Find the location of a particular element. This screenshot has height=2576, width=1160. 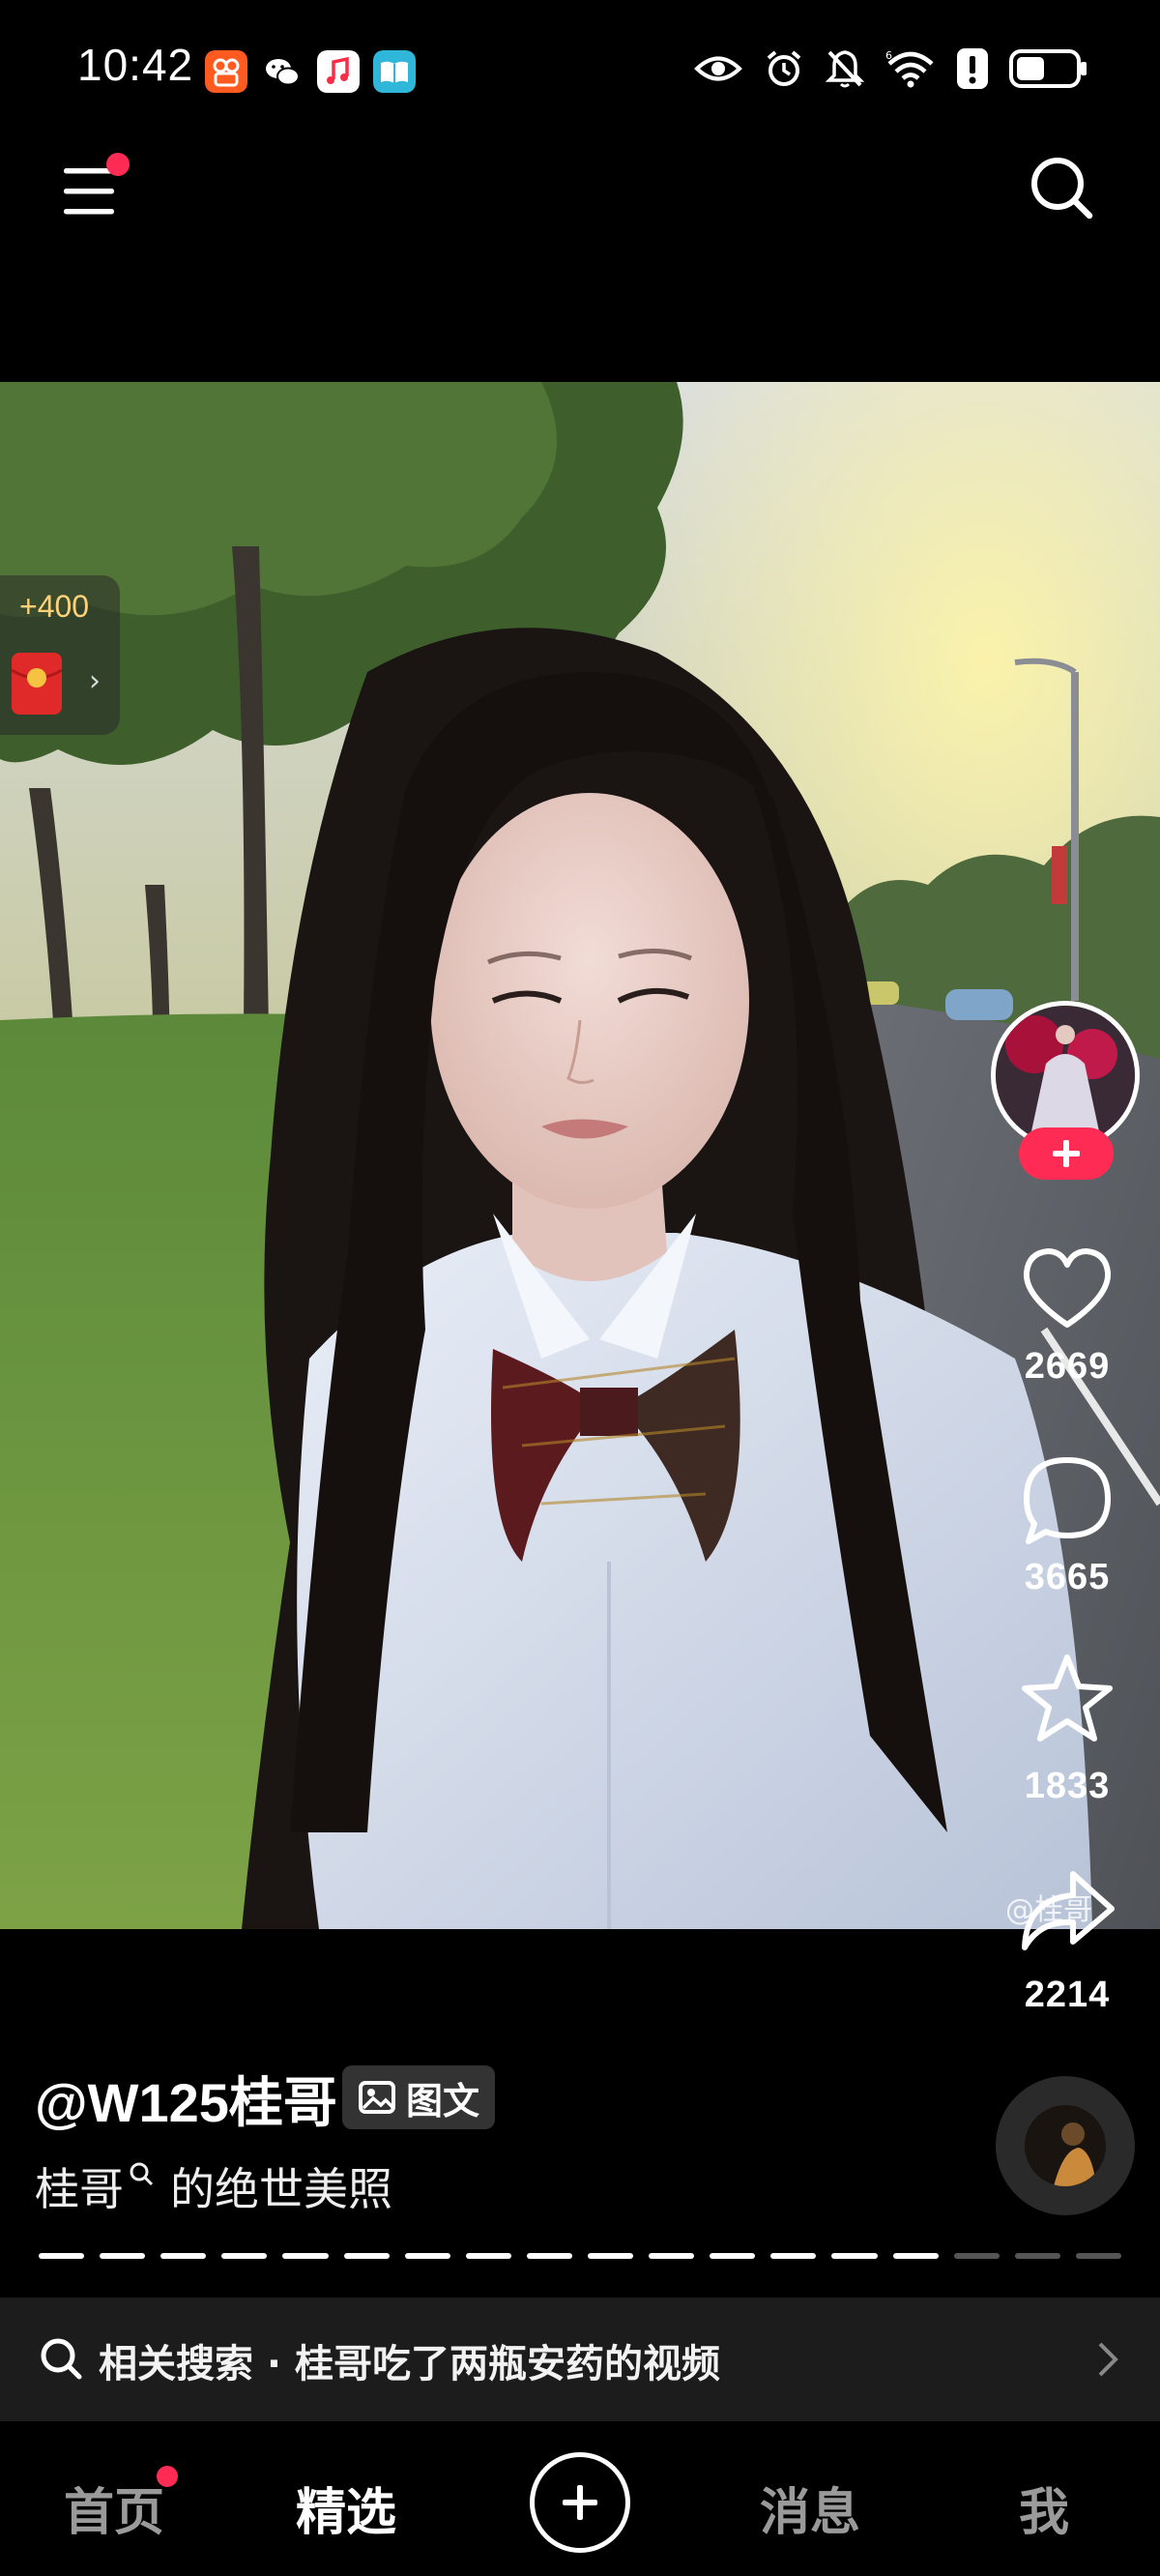

red-packet-icon is located at coordinates (37, 684).